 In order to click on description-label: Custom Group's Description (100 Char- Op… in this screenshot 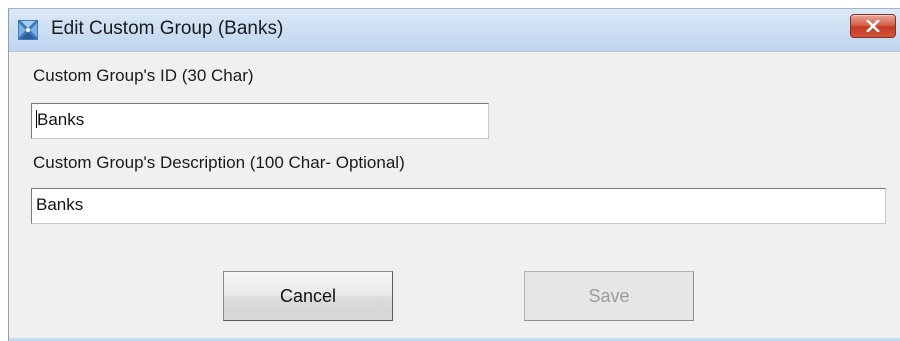, I will do `click(219, 162)`.